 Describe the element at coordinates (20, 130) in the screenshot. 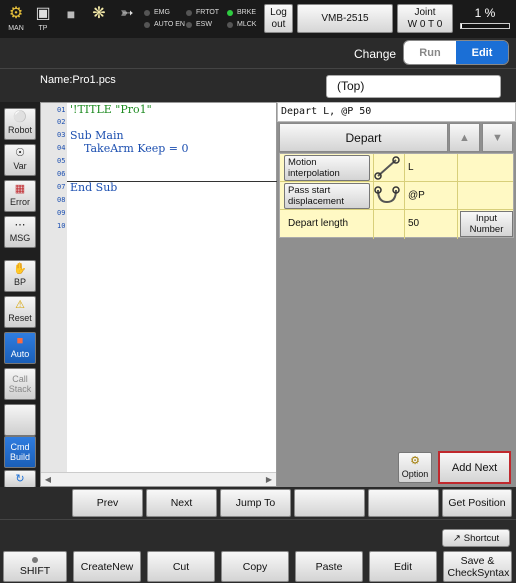

I see `robot-label: Robot` at that location.